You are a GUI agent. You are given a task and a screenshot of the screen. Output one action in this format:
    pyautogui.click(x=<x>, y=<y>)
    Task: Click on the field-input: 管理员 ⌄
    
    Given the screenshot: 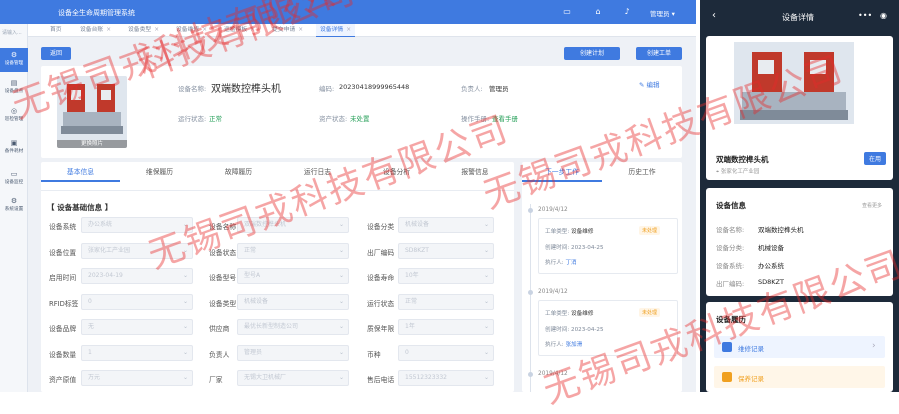 What is the action you would take?
    pyautogui.click(x=293, y=352)
    